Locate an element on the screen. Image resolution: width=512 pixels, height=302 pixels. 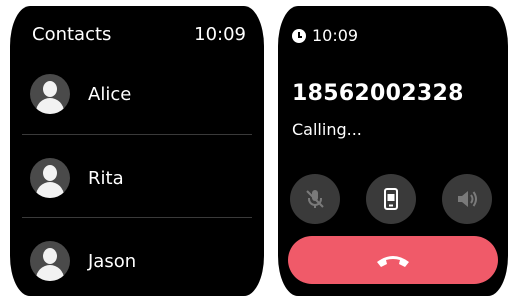
contact-item-rita: Rita is located at coordinates (134, 178).